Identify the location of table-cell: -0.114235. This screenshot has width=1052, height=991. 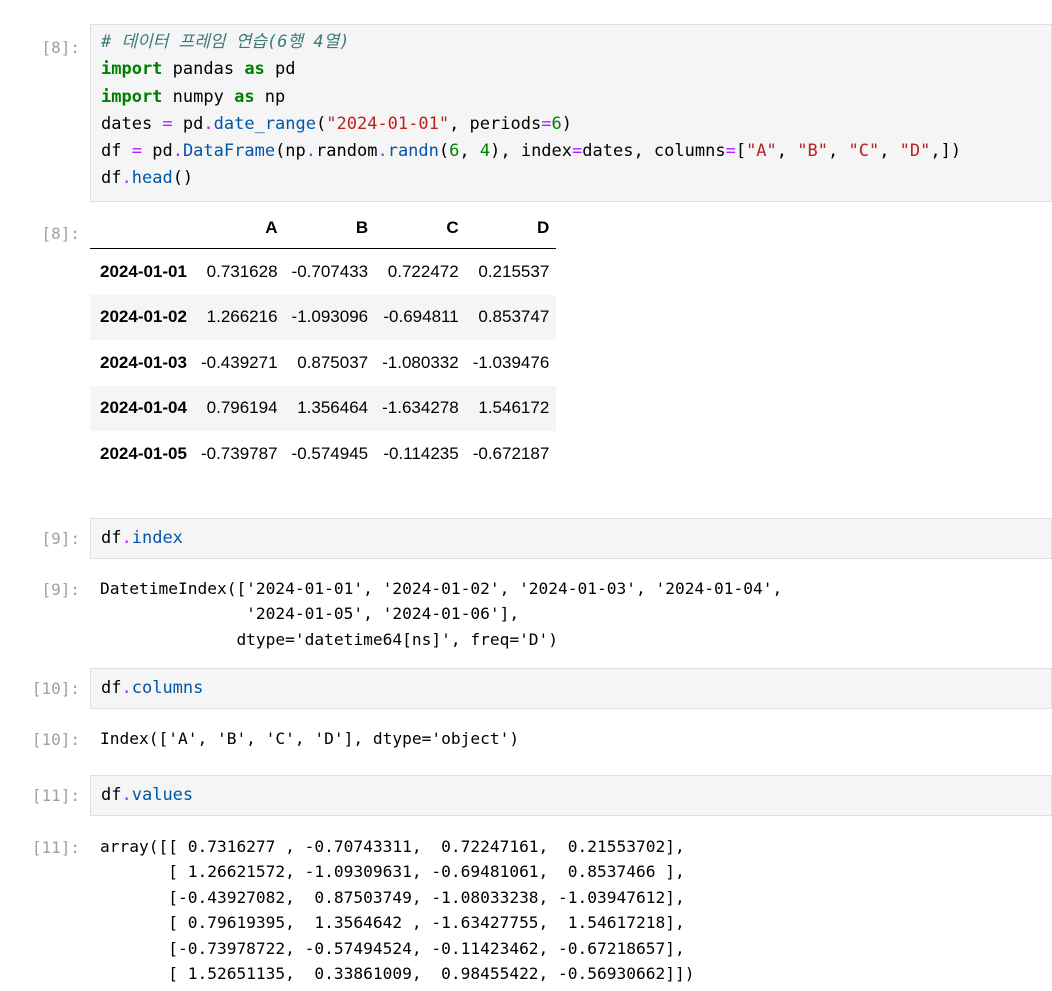
(421, 453).